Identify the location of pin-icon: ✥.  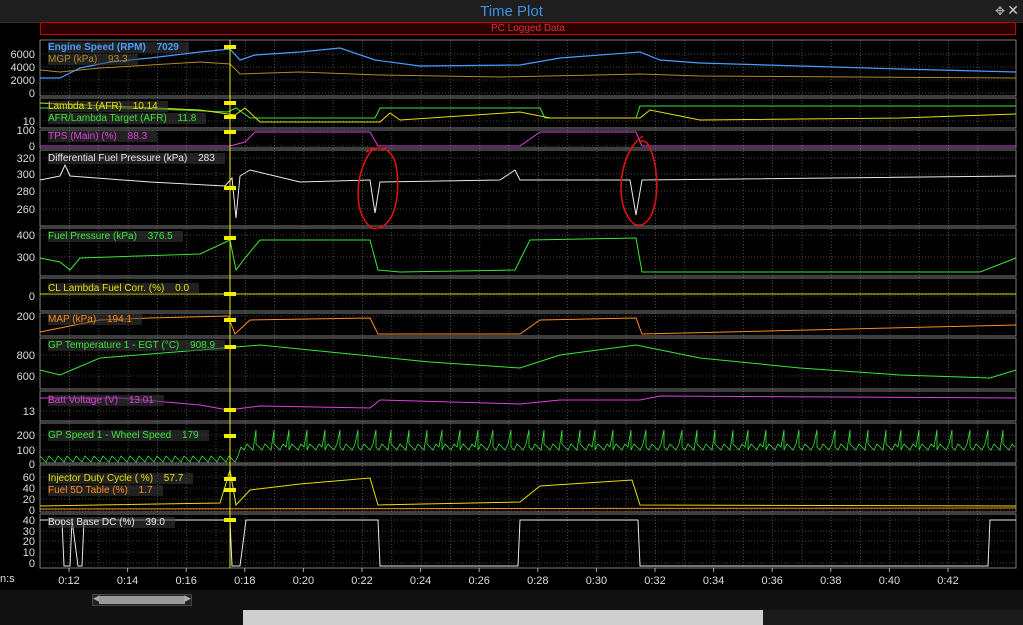
(1000, 11).